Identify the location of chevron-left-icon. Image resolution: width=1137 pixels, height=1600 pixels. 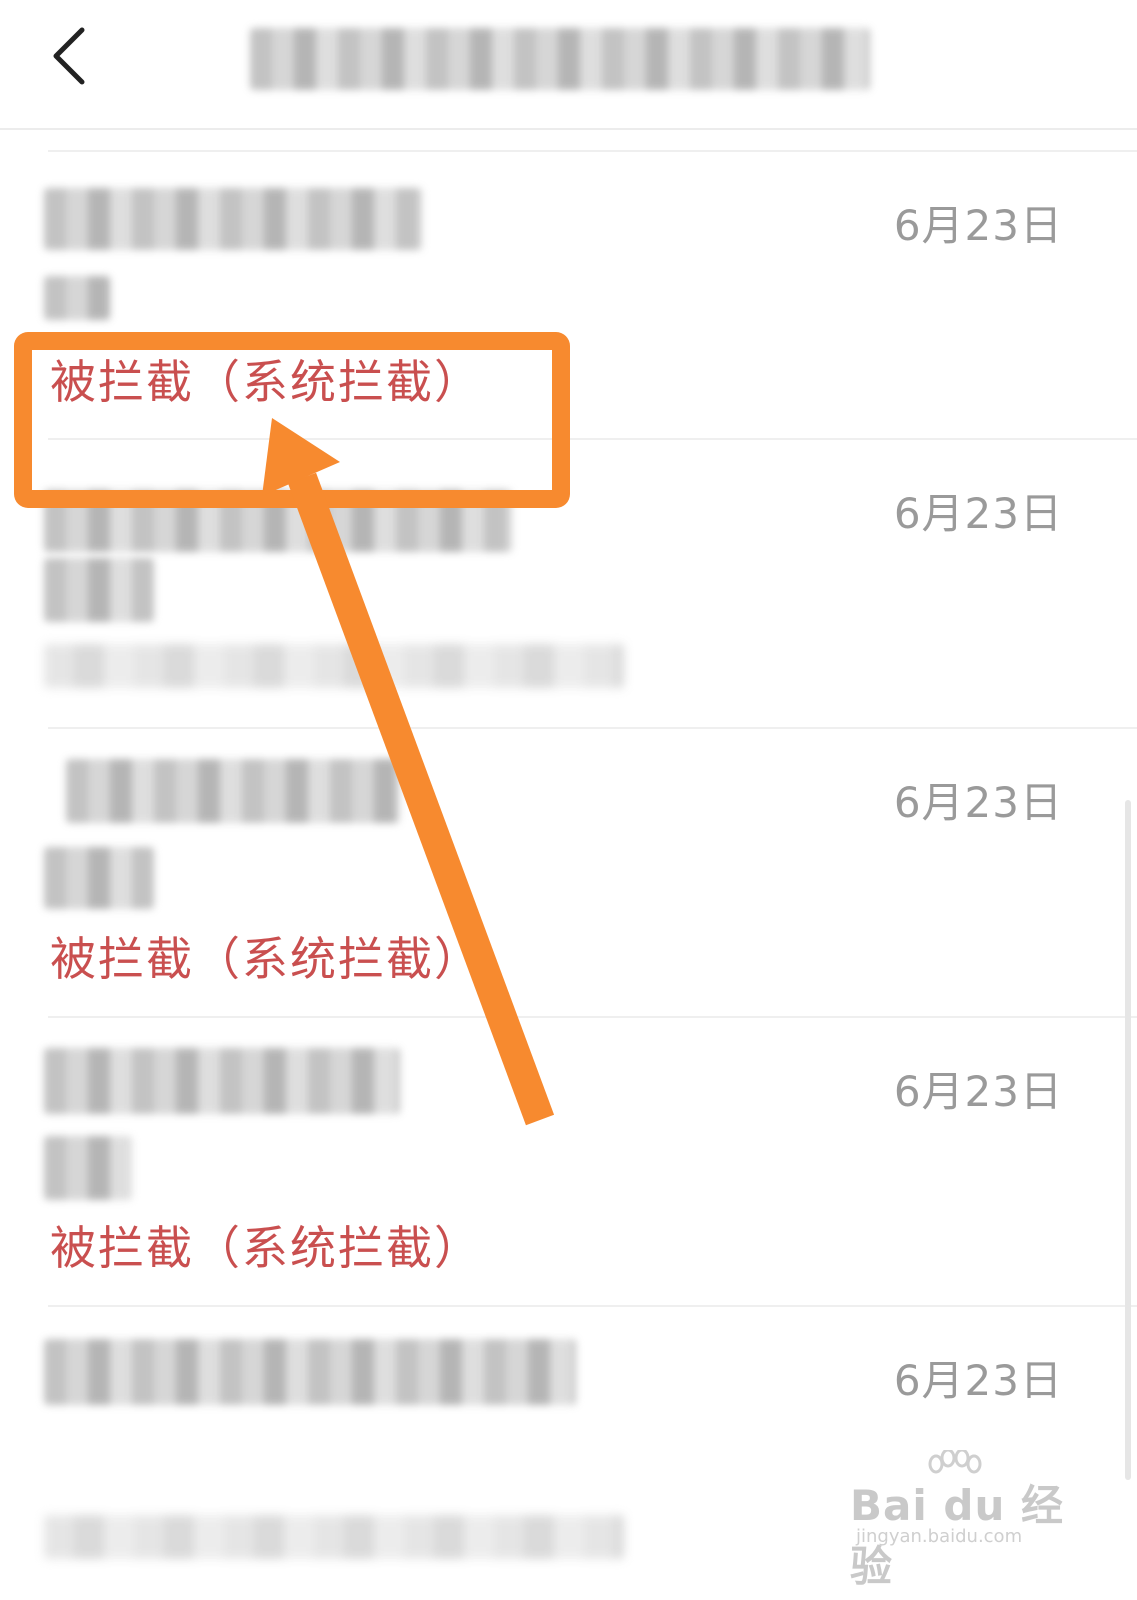
(69, 56).